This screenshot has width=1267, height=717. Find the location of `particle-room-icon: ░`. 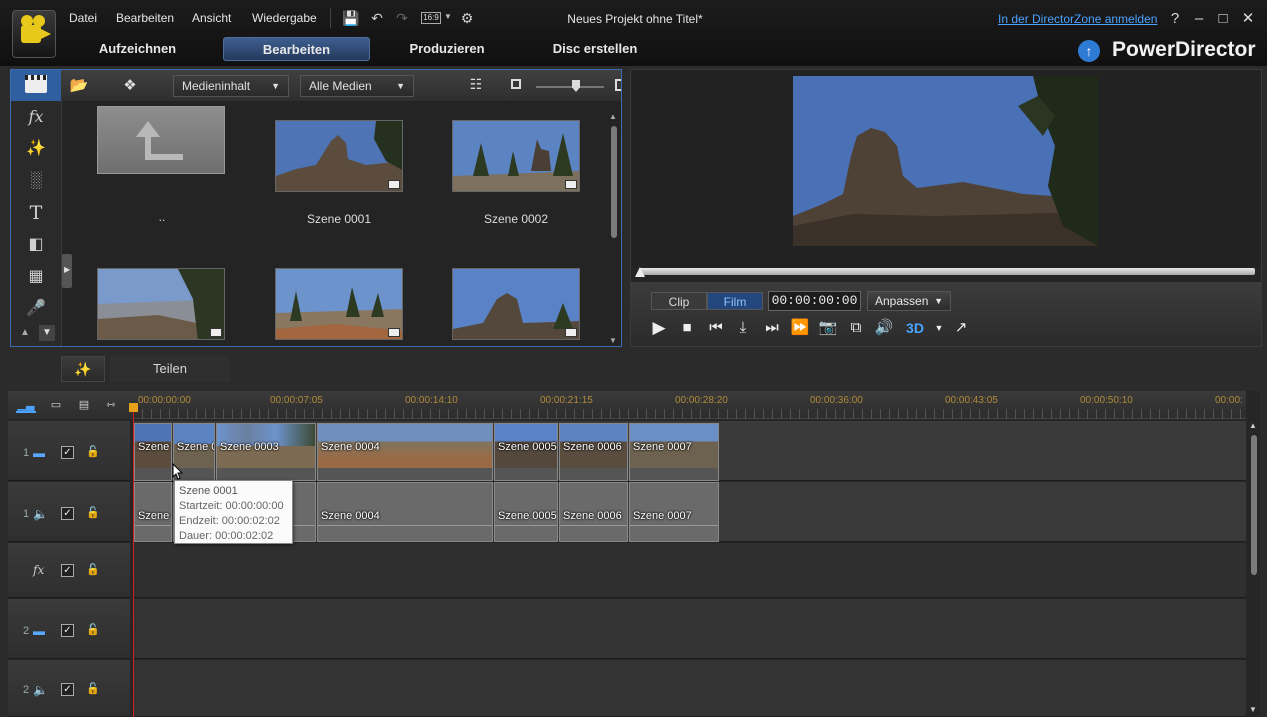

particle-room-icon: ░ is located at coordinates (36, 181).